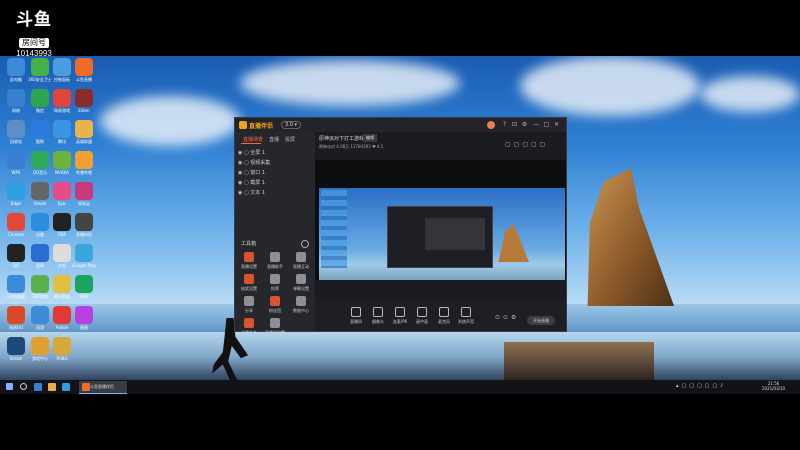 The width and height of the screenshot is (800, 450). What do you see at coordinates (84, 287) in the screenshot?
I see `desktop-icon: 剪映` at bounding box center [84, 287].